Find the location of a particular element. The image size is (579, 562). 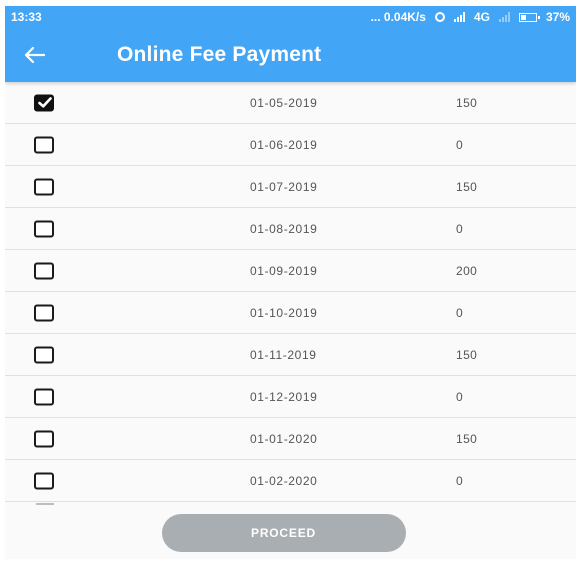

fee-row: 01-10-2019 0 is located at coordinates (290, 313).